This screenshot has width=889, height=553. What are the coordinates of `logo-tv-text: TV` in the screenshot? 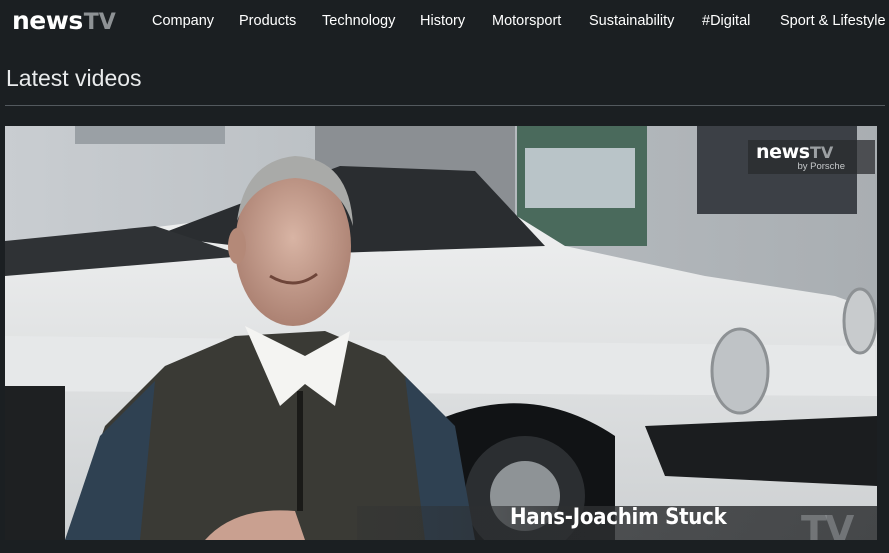 It's located at (99, 22).